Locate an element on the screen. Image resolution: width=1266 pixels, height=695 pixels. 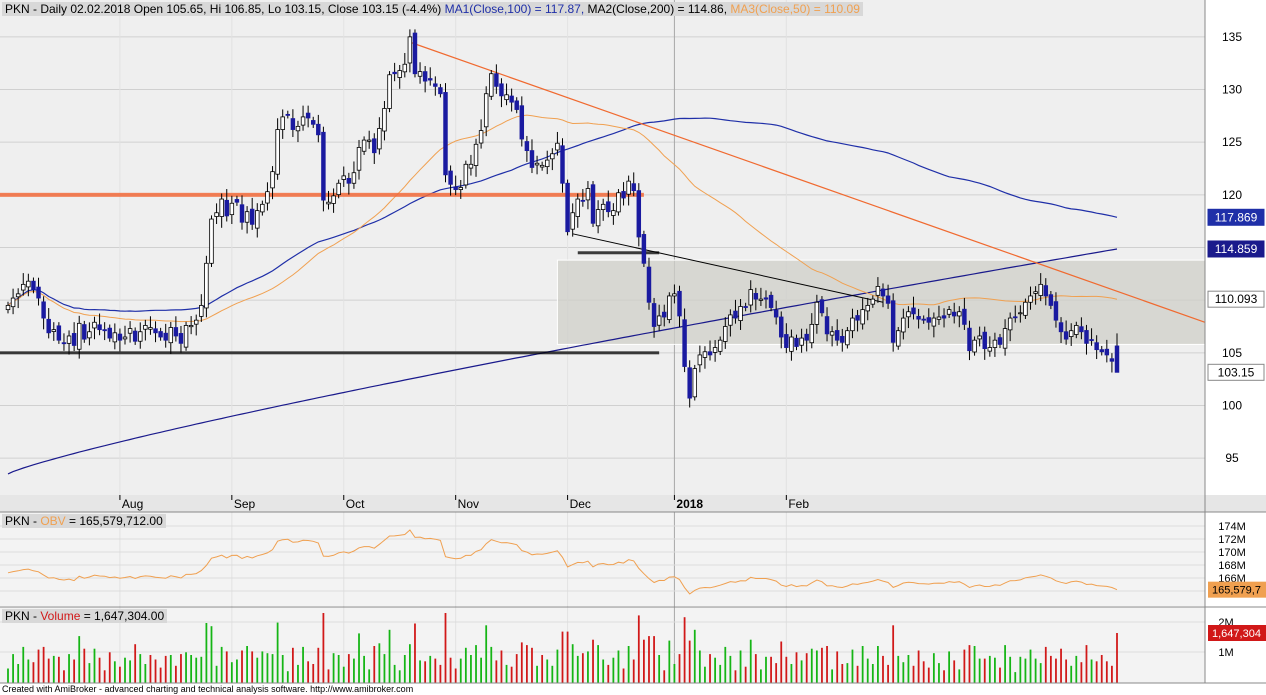
volume-name: Volume is located at coordinates (60, 616).